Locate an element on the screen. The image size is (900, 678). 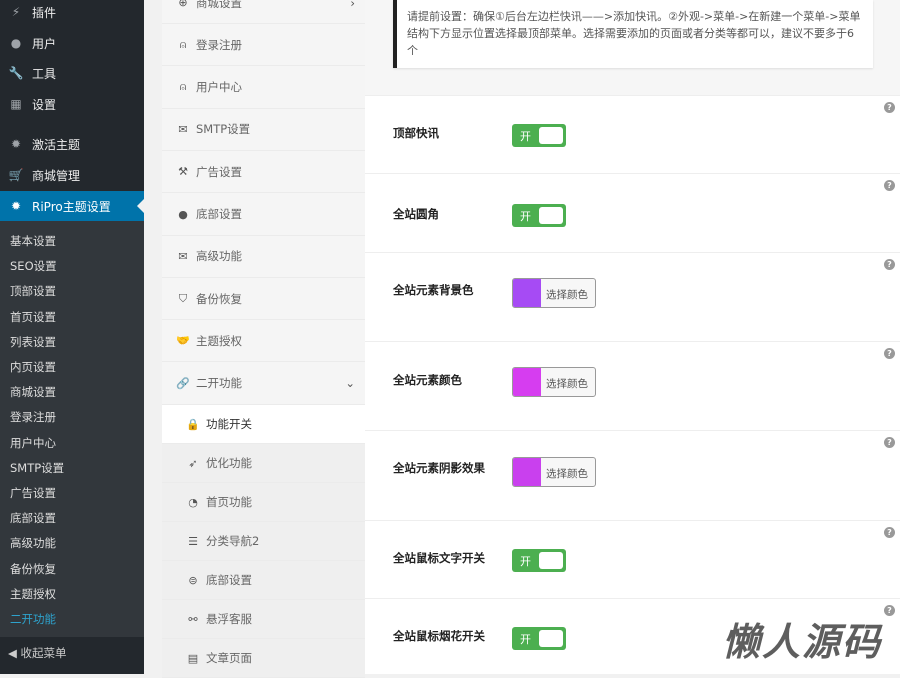
menu-item-label: 主题授权 is located at coordinates (219, 340).